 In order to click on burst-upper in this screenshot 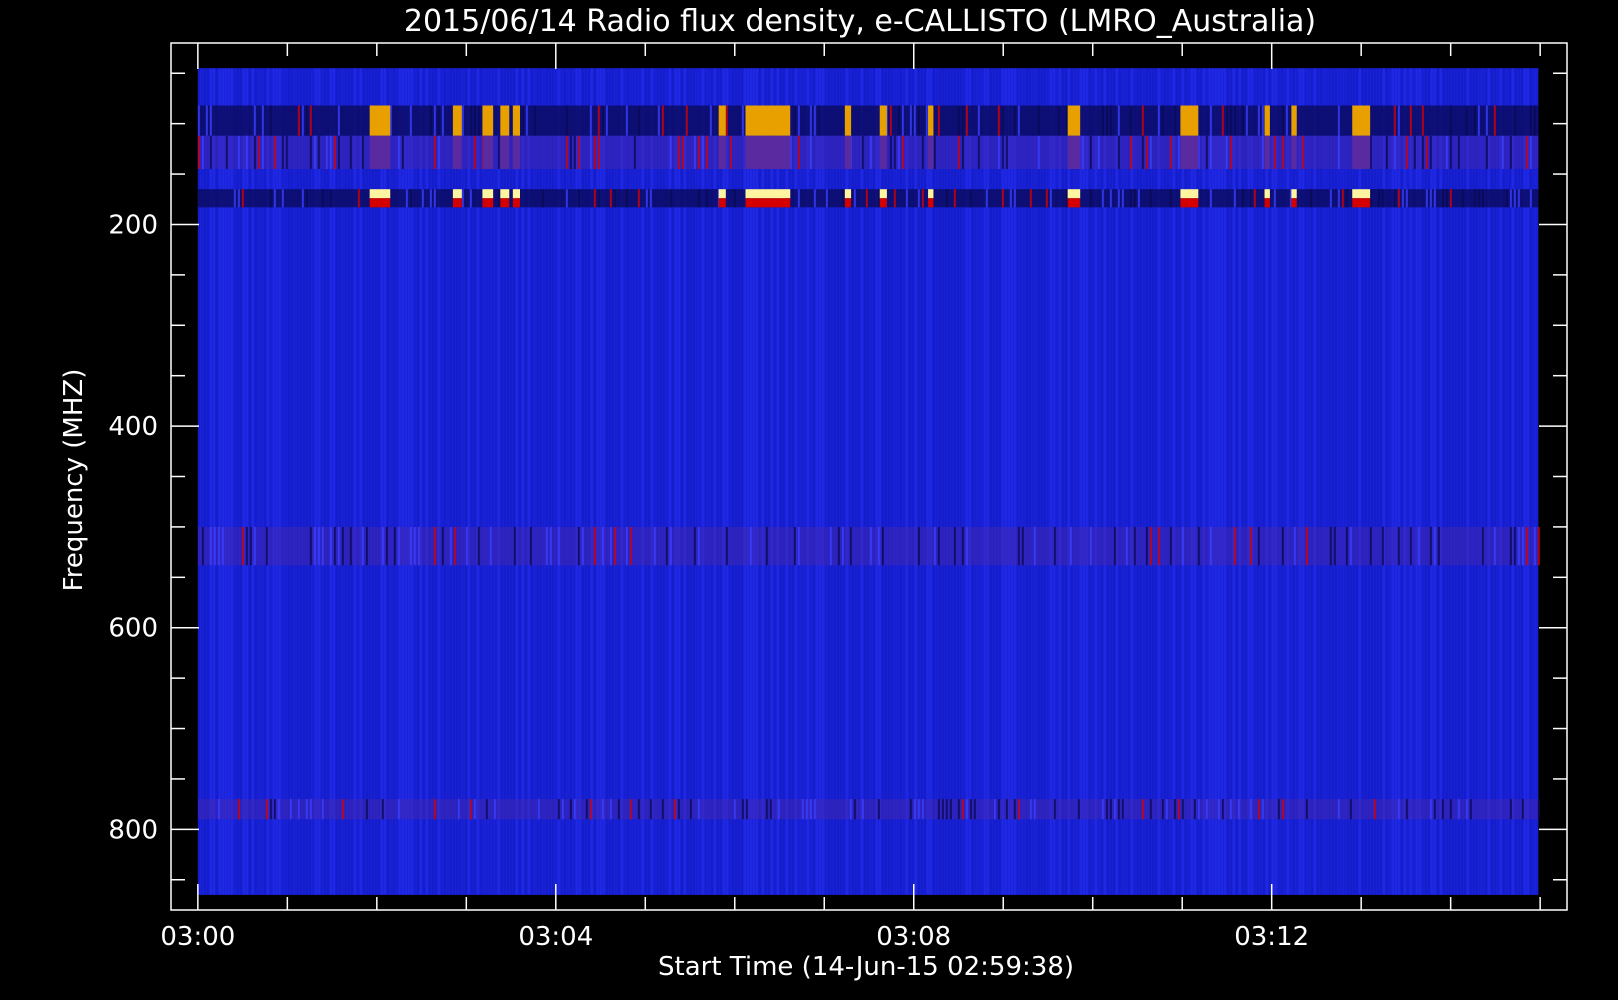, I will do `click(848, 120)`.